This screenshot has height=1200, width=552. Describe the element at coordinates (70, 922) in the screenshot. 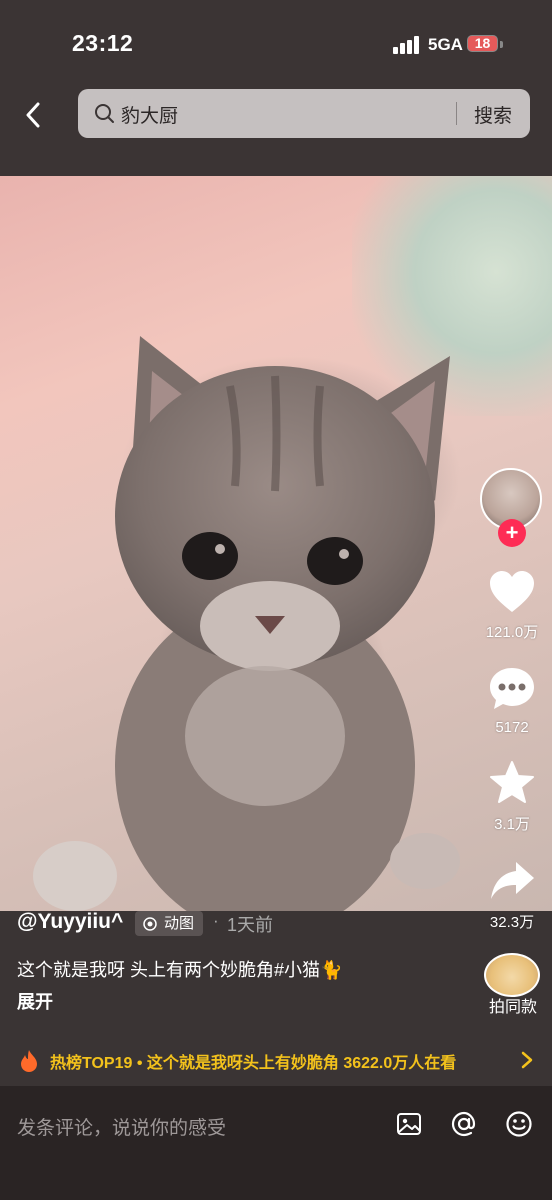

I see `author-name: @Yuyyiiu^` at that location.